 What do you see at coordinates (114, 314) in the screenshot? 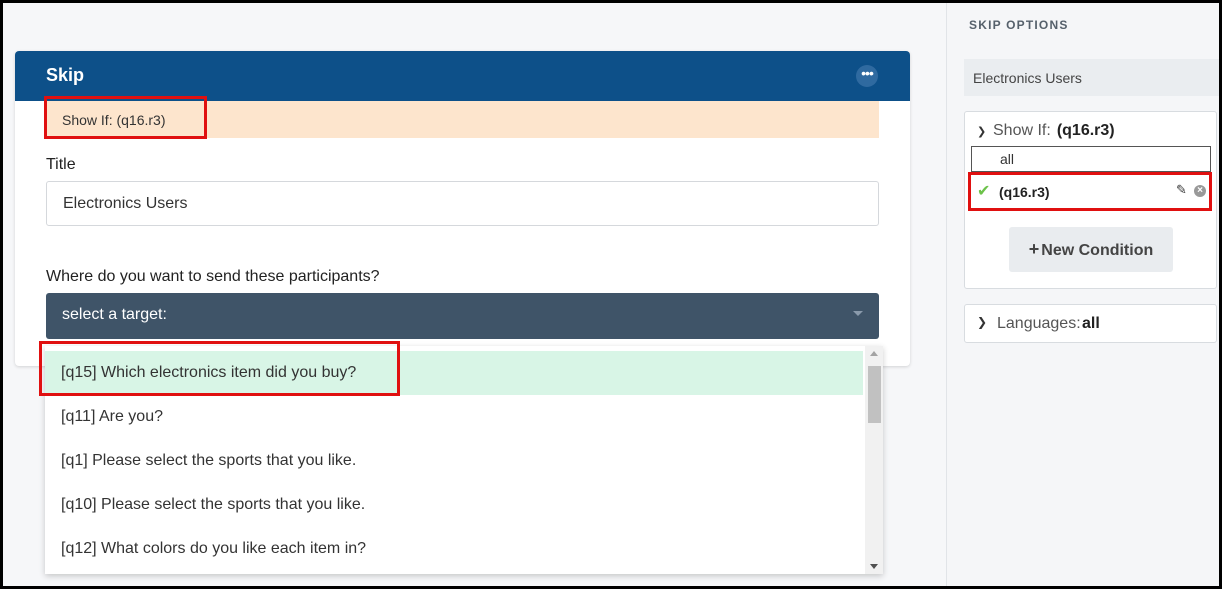
I see `target-select-text: select a target:` at bounding box center [114, 314].